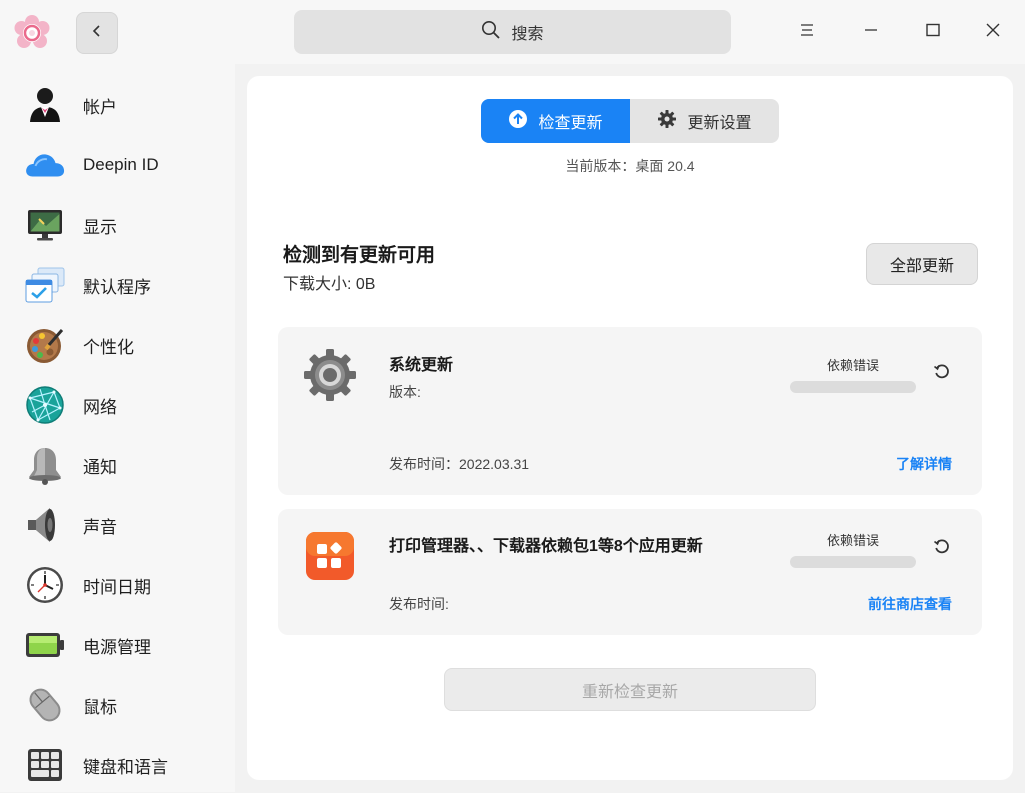 The height and width of the screenshot is (793, 1025). I want to click on search-placeholder: 搜索, so click(527, 34).